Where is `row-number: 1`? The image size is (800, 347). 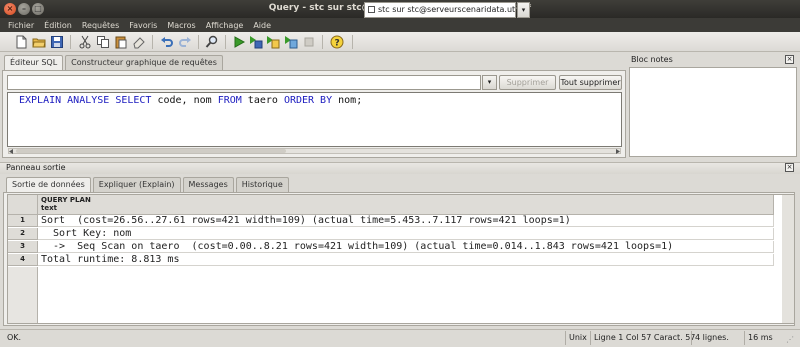 row-number: 1 is located at coordinates (23, 221).